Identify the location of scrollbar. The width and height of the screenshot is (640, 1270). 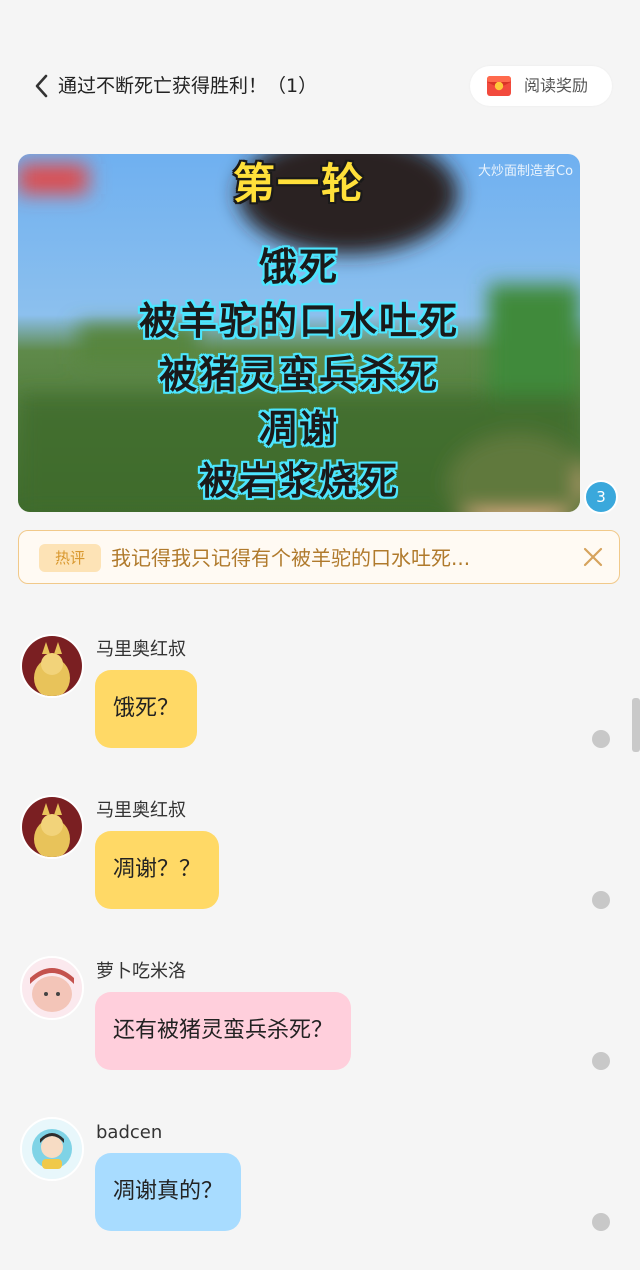
(636, 725).